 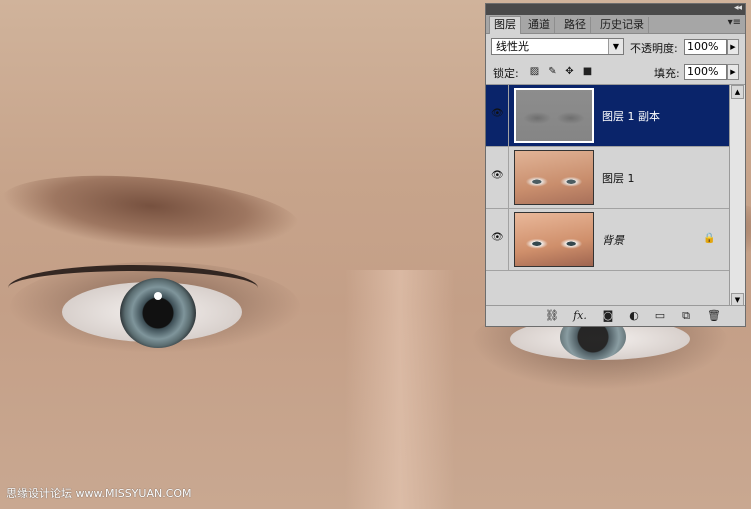 I want to click on layer-list: 👁 图层 1 副本 👁 图层 1 👁 背景 🔒, so click(x=607, y=196).